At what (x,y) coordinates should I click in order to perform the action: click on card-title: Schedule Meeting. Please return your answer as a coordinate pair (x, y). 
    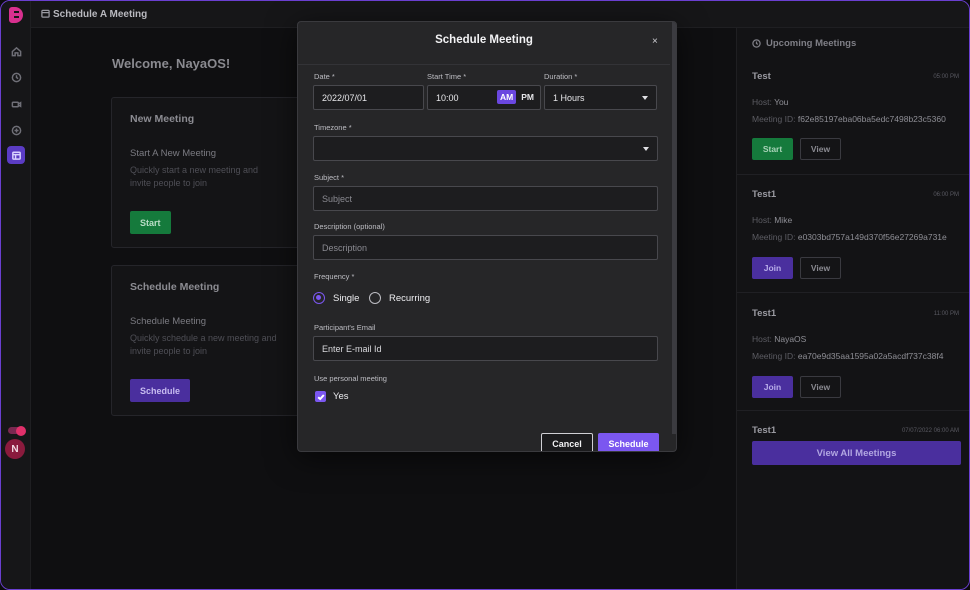
    Looking at the image, I should click on (175, 287).